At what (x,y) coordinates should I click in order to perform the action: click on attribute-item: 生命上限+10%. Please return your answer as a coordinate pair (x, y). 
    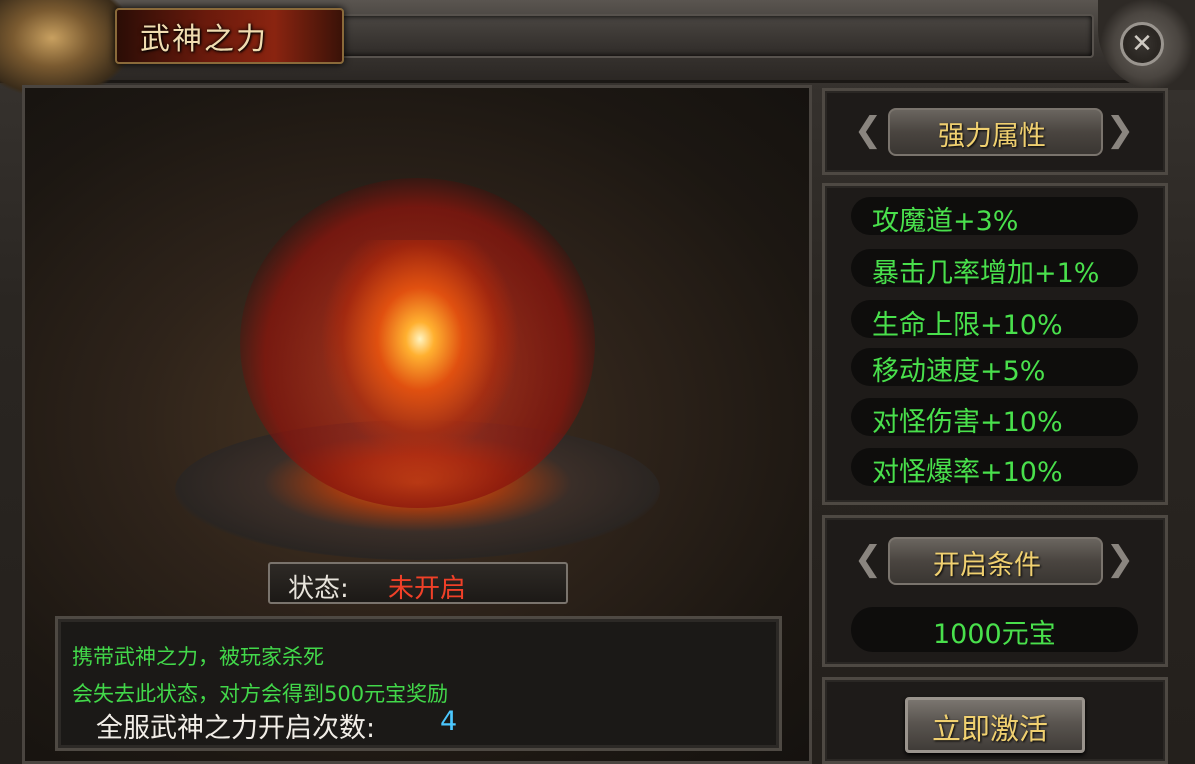
    Looking at the image, I should click on (967, 325).